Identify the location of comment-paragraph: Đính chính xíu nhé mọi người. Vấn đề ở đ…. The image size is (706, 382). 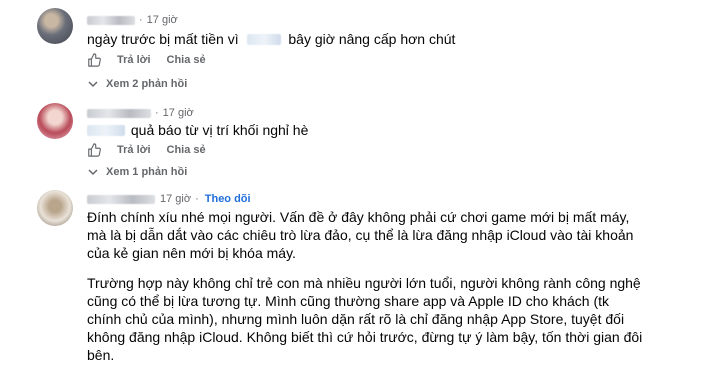
(360, 235).